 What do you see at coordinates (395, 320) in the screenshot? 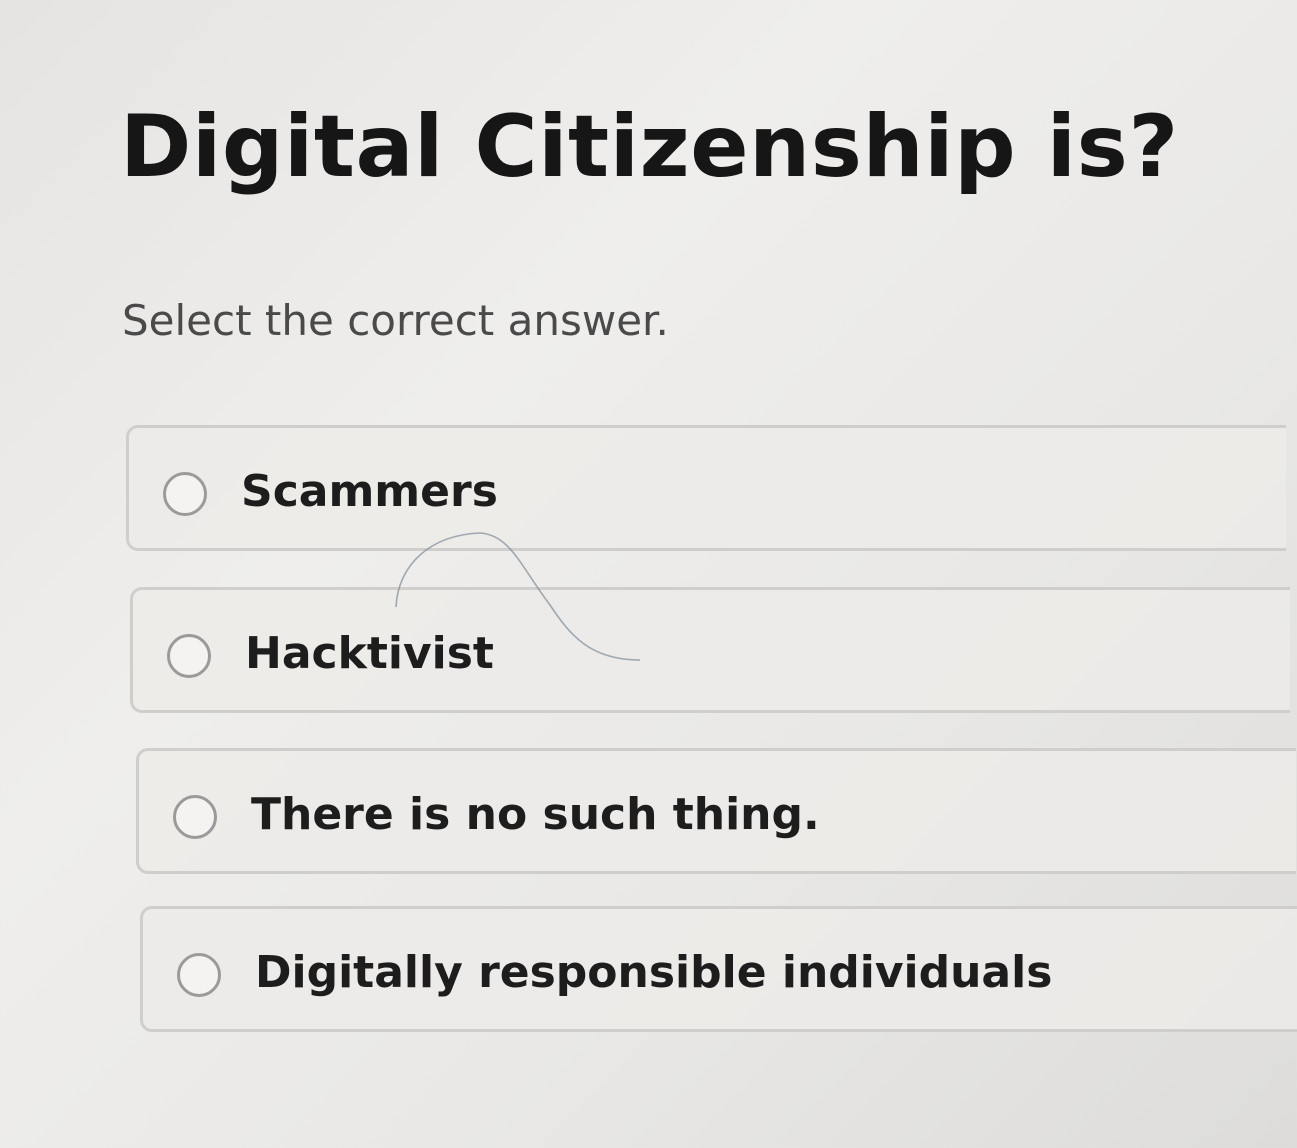
I see `instruction-text: Select the correct answer.` at bounding box center [395, 320].